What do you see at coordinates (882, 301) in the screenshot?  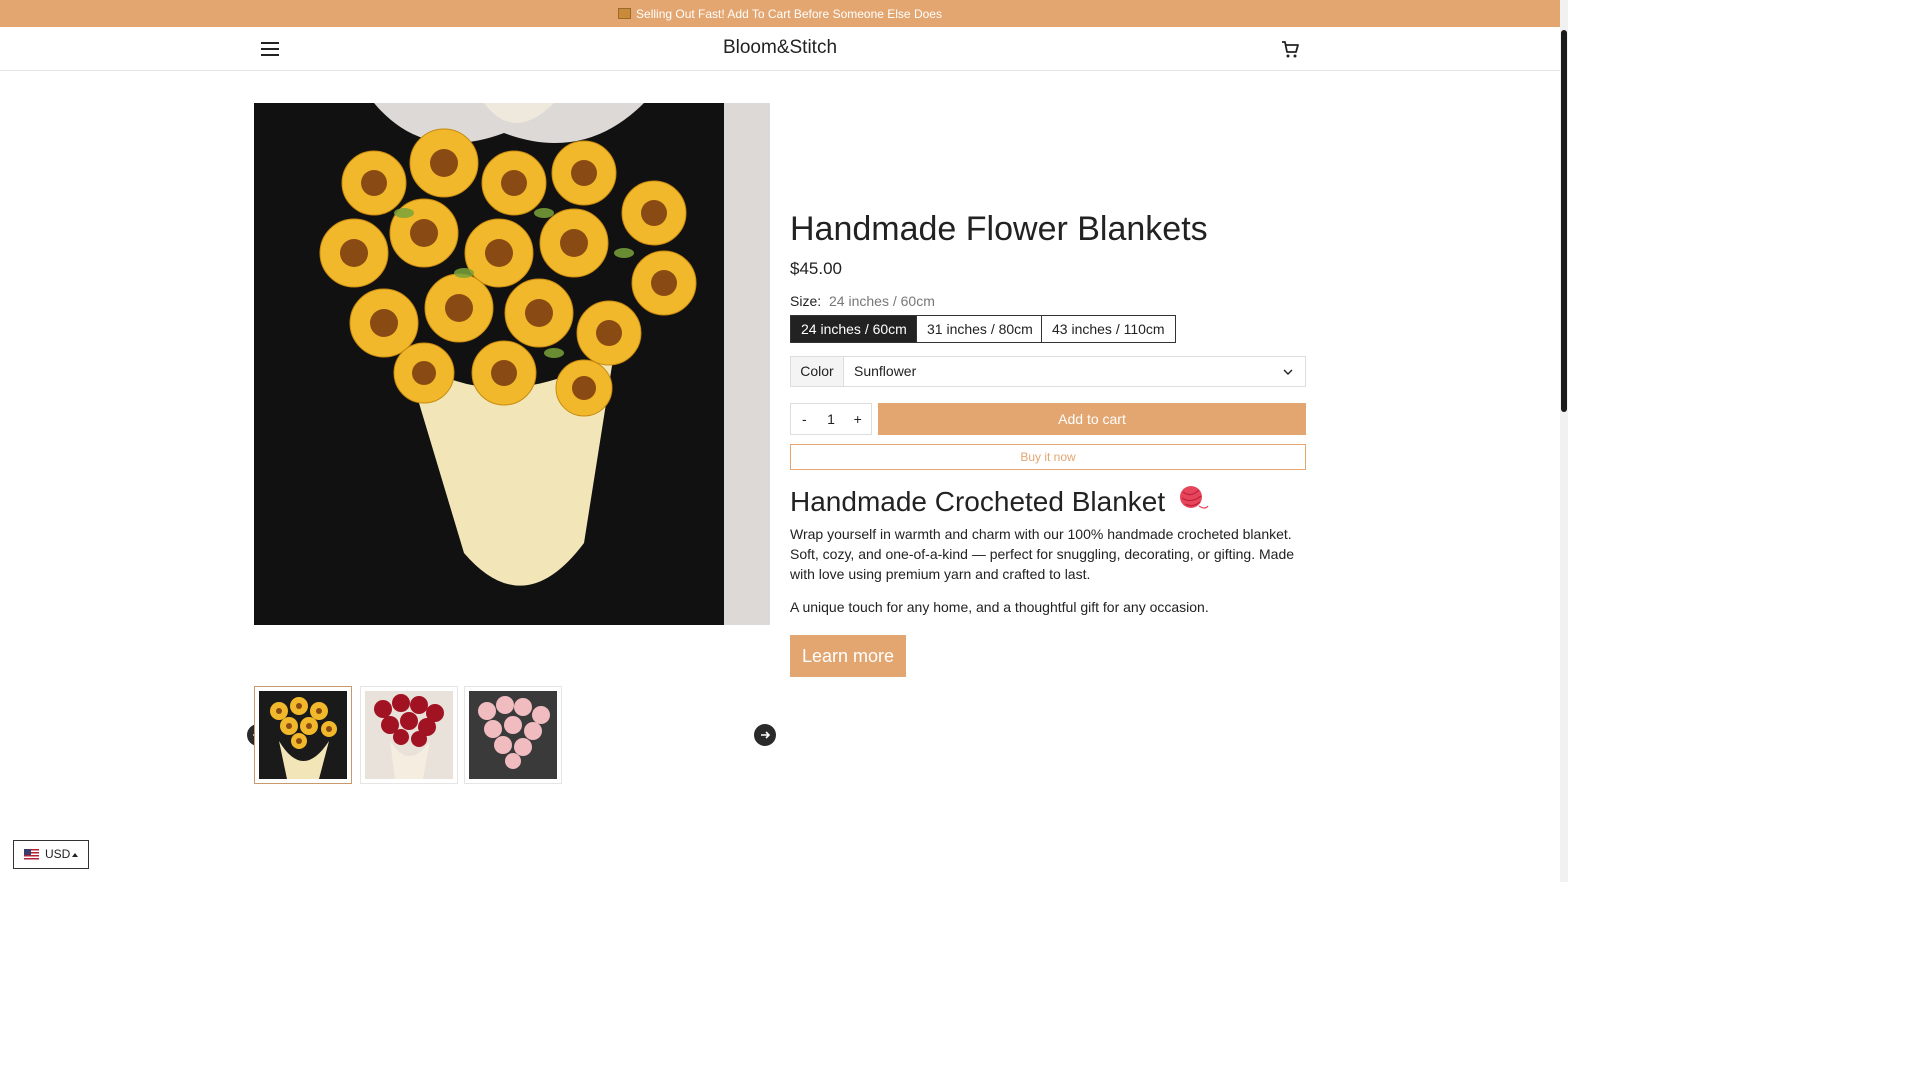 I see `size-selected-value: 24 inches / 60cm` at bounding box center [882, 301].